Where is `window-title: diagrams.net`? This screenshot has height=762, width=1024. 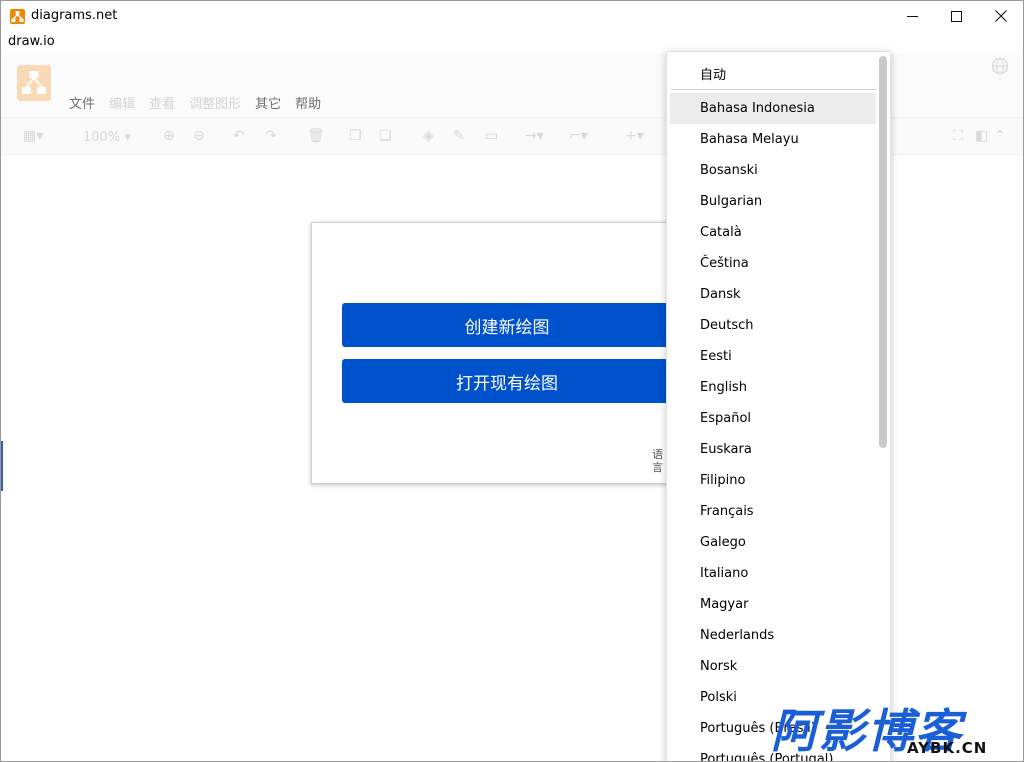
window-title: diagrams.net is located at coordinates (74, 15).